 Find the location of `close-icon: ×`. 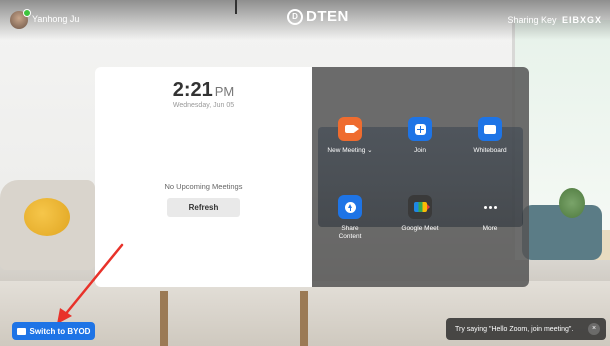

close-icon: × is located at coordinates (594, 329).